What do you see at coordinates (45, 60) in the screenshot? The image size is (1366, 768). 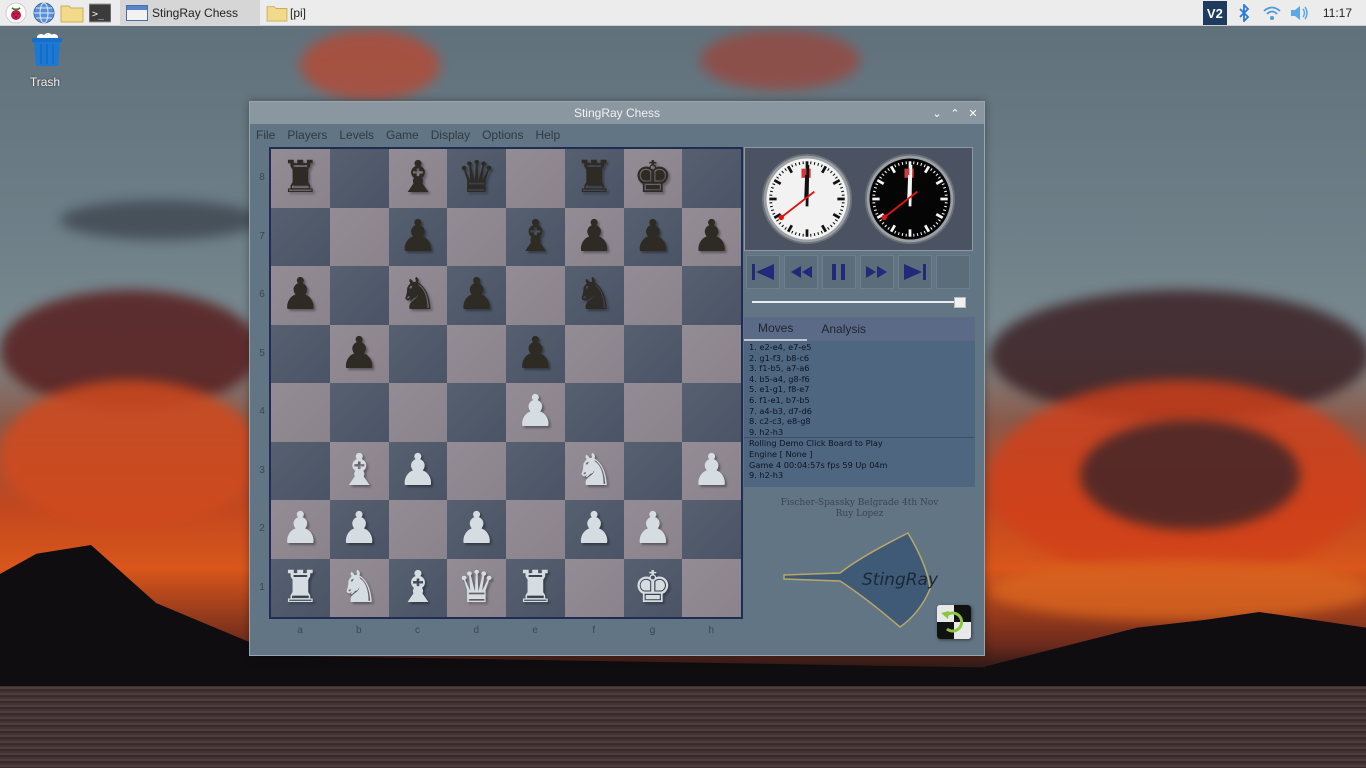 I see `desktop-icon-trash: Trash` at bounding box center [45, 60].